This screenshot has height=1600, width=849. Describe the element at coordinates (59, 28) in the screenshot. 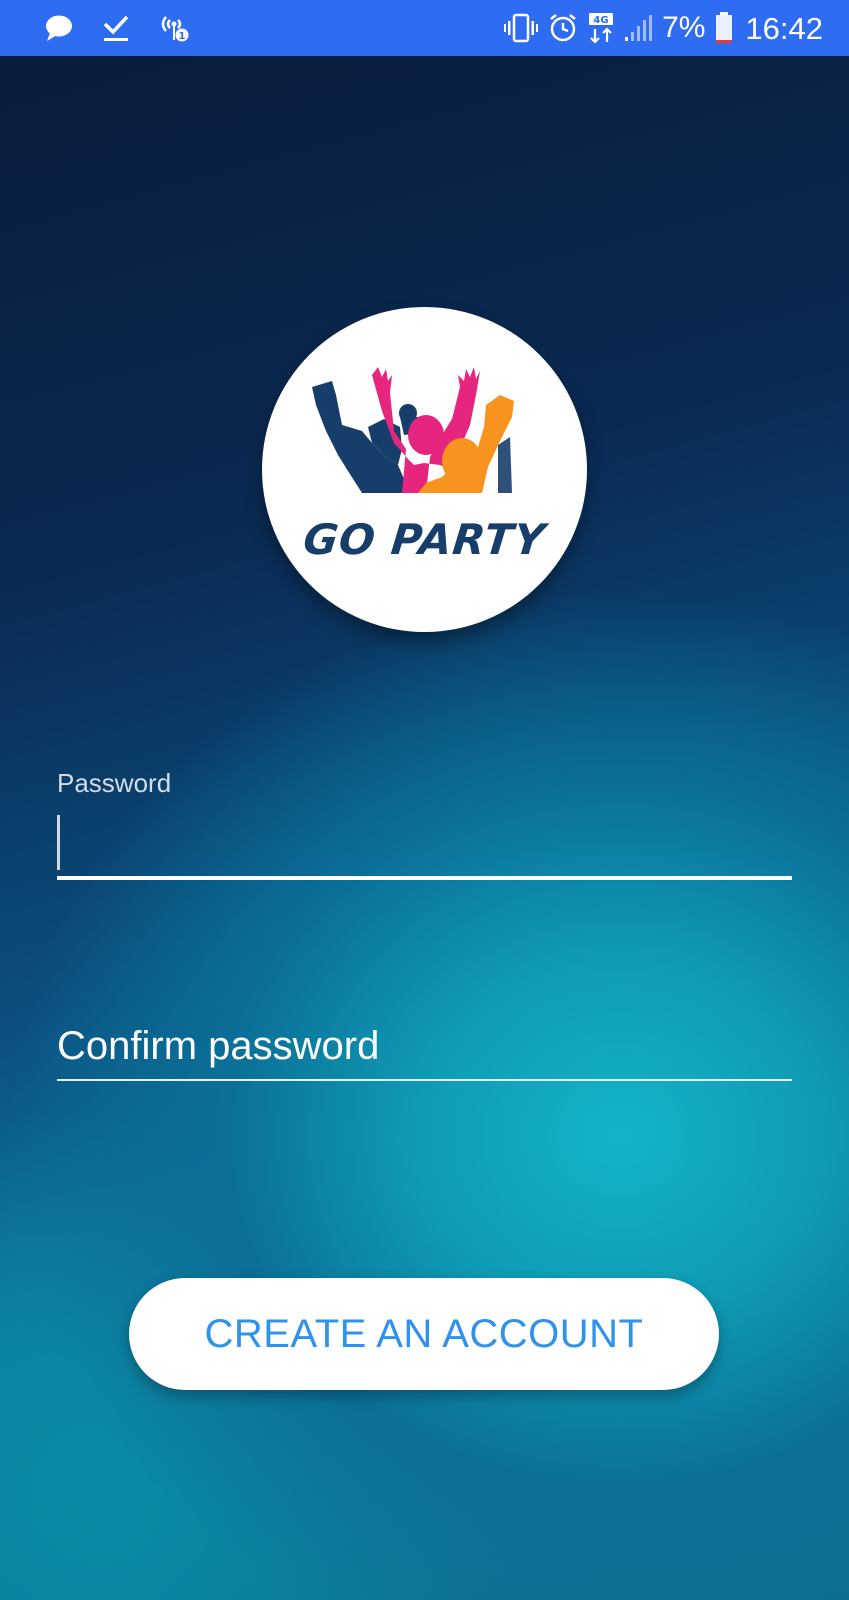

I see `chat-bubble-icon` at that location.